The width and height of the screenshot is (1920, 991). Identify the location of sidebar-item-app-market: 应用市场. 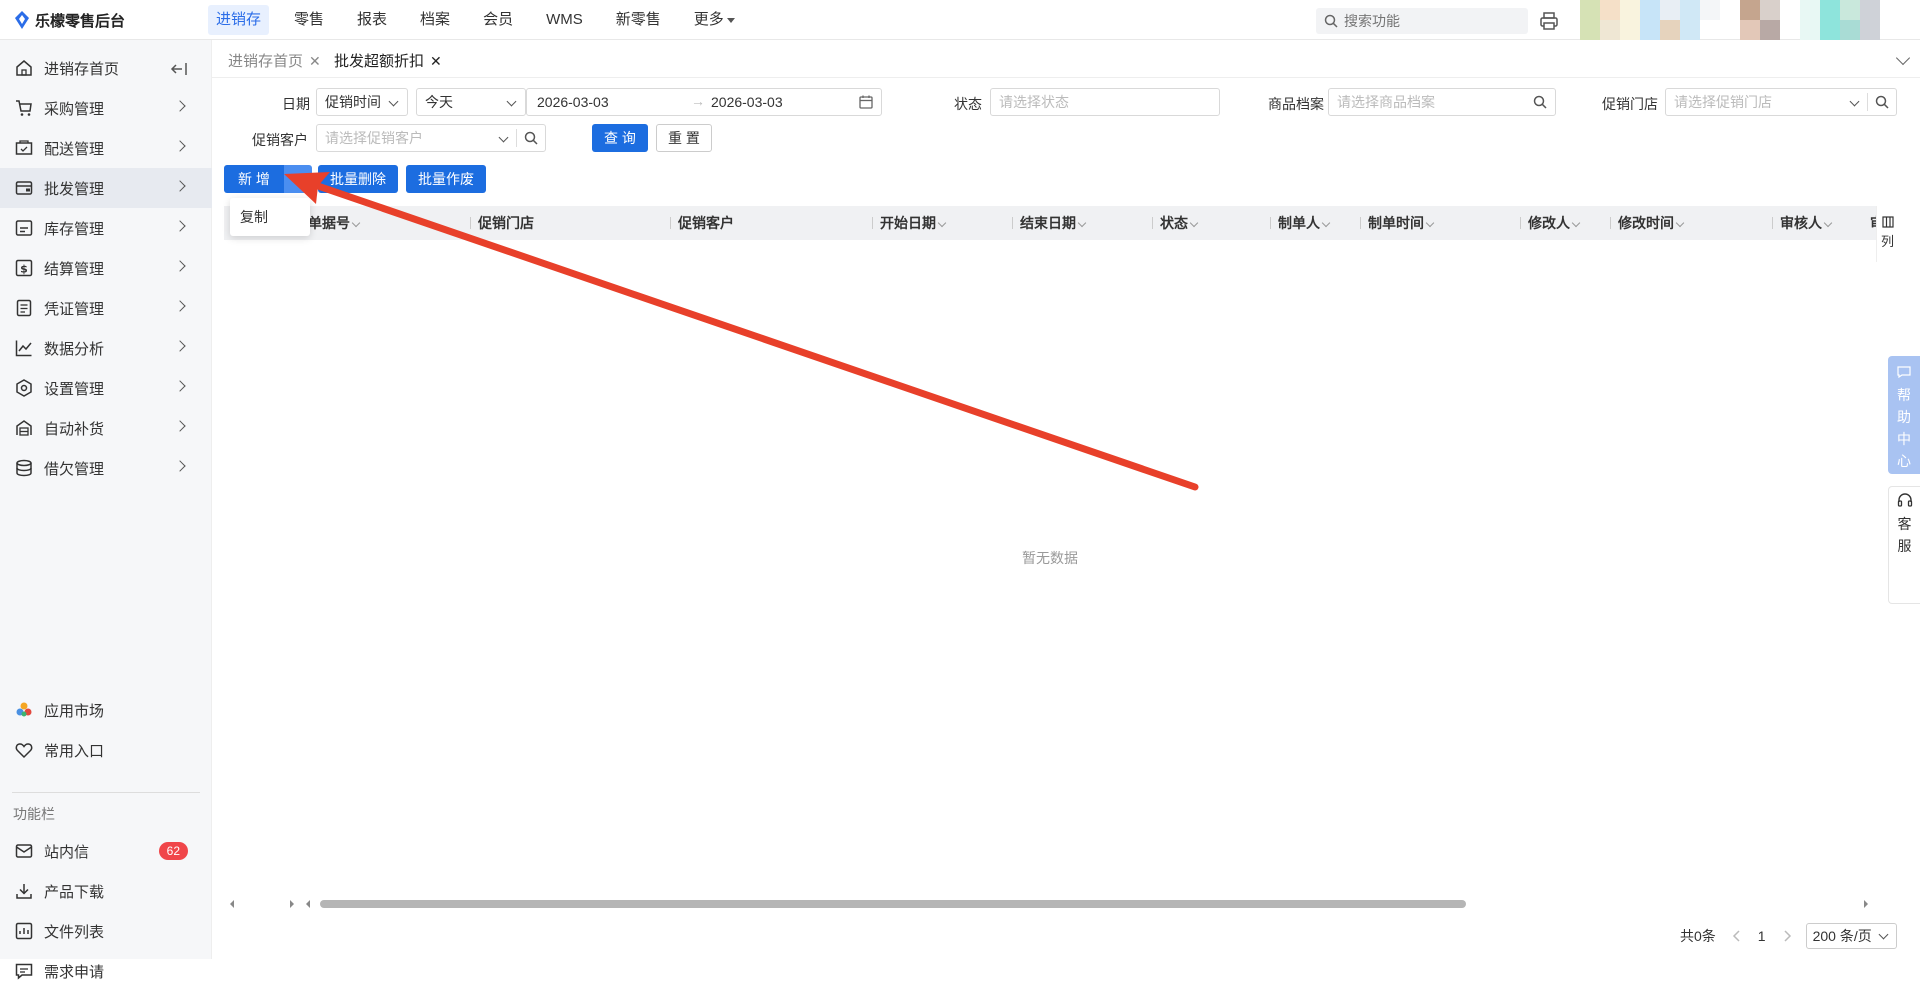
(106, 710).